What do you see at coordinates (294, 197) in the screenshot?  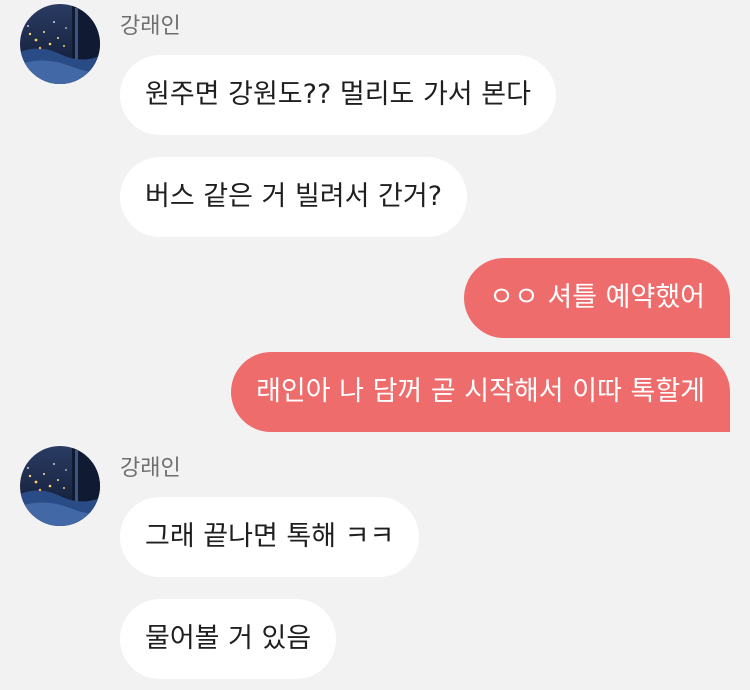 I see `incoming-message-bubble: 버스 같은 거 빌려서 간거?` at bounding box center [294, 197].